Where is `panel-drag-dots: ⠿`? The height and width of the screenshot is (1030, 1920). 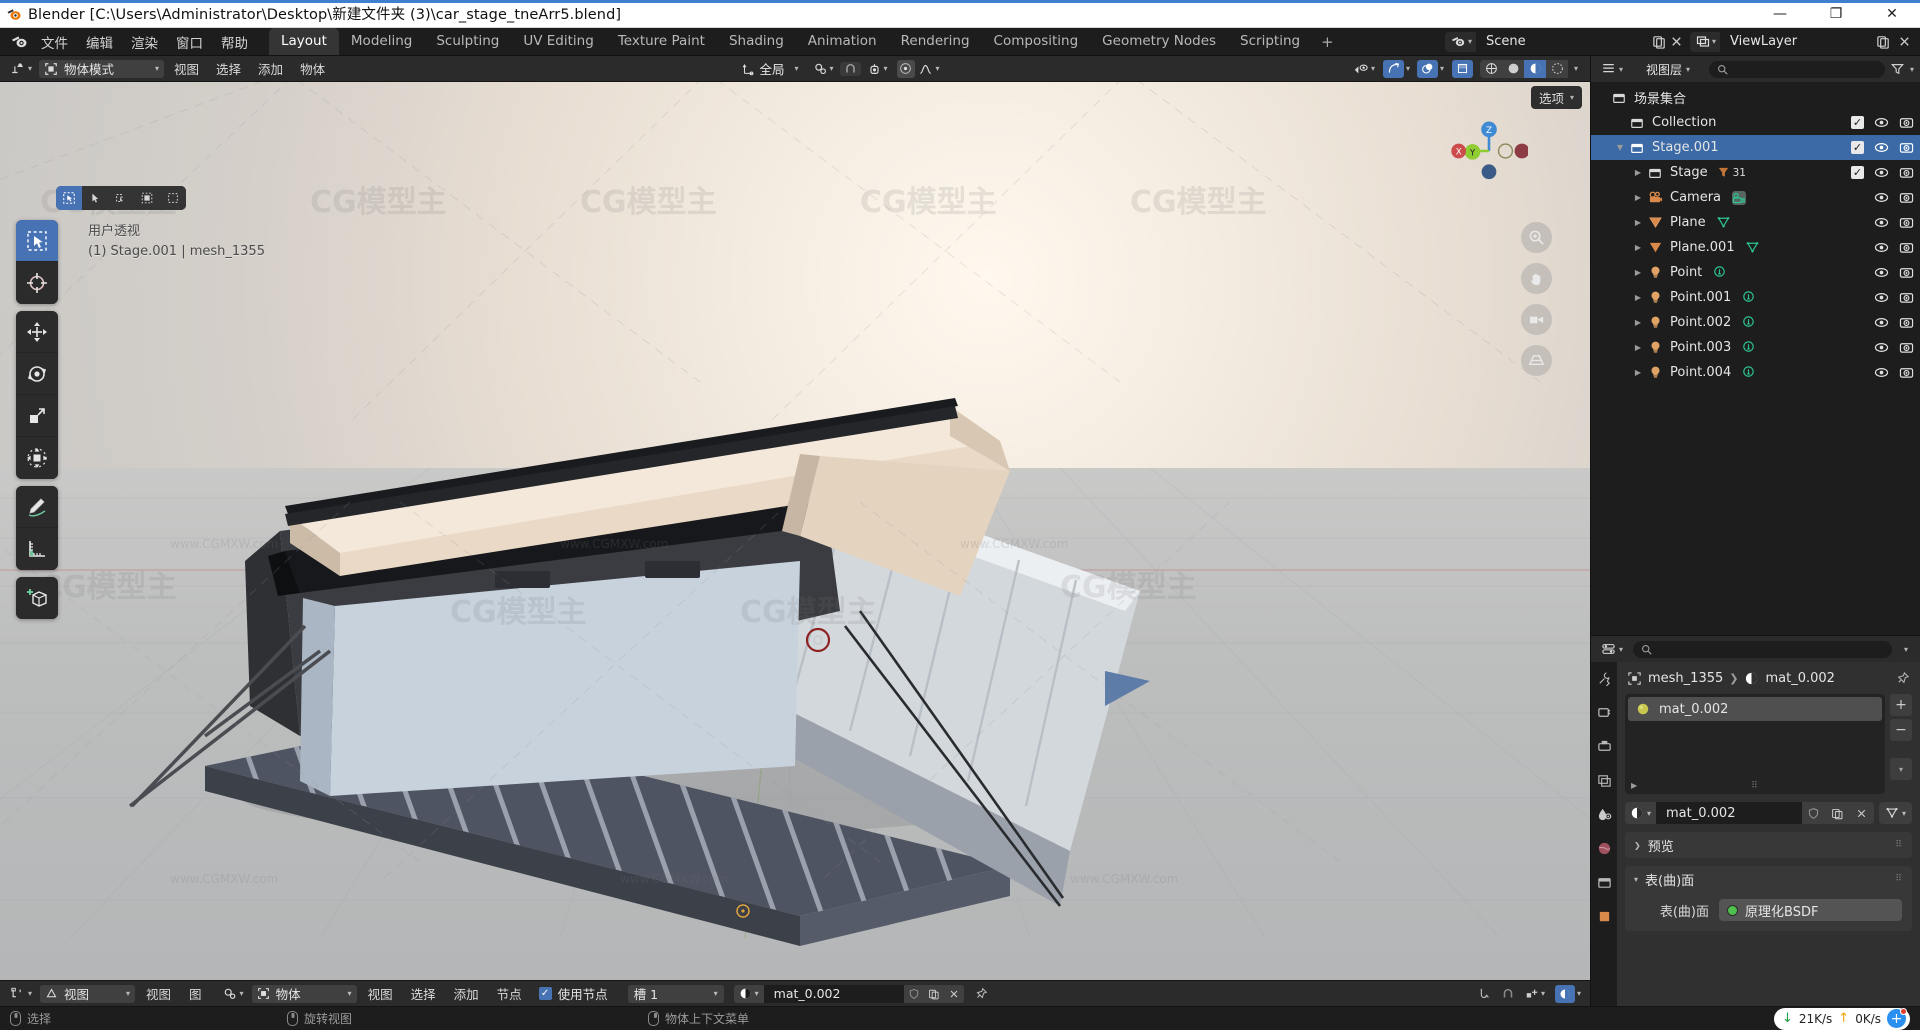 panel-drag-dots: ⠿ is located at coordinates (1899, 879).